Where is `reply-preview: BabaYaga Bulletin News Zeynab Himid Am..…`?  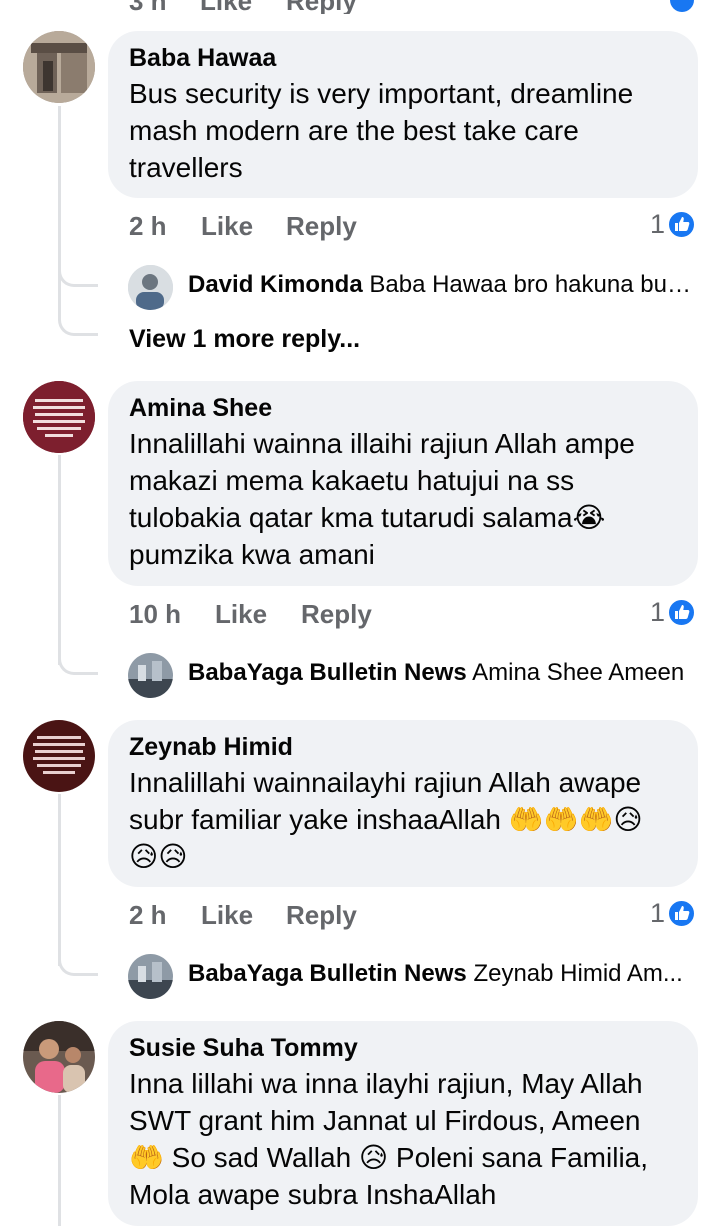
reply-preview: BabaYaga Bulletin News Zeynab Himid Am..… is located at coordinates (360, 976).